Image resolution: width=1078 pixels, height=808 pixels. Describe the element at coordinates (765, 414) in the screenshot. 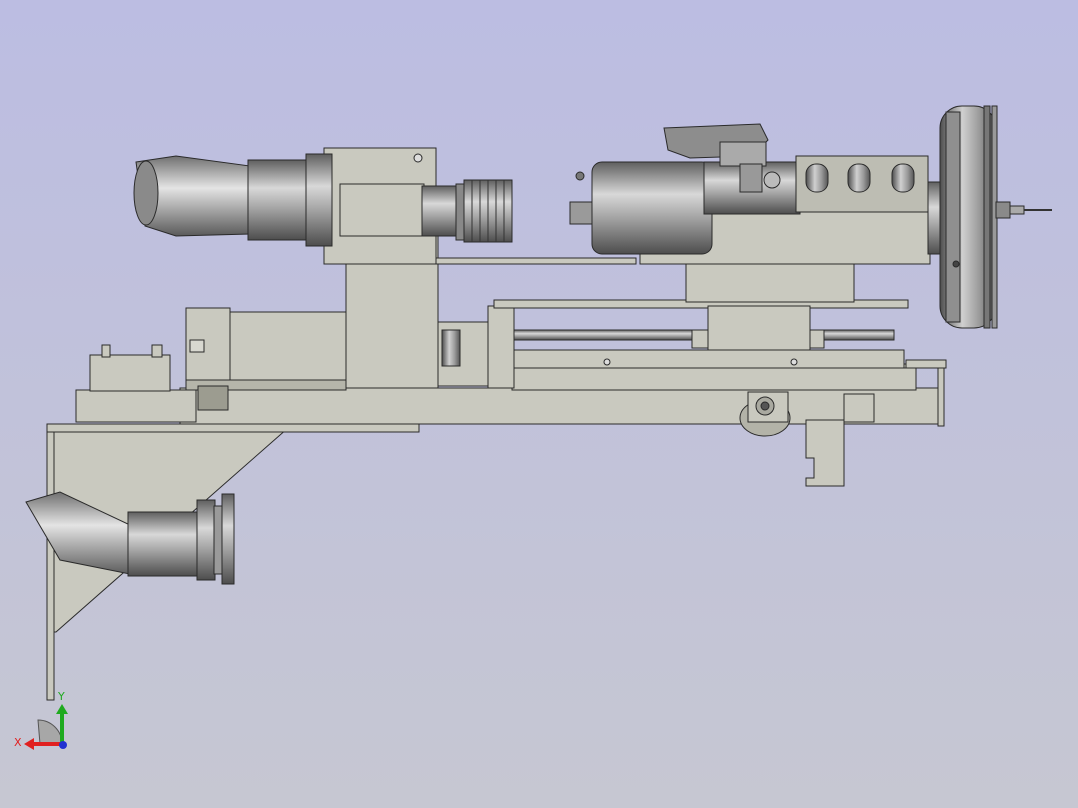

I see `pulley-wheel` at that location.